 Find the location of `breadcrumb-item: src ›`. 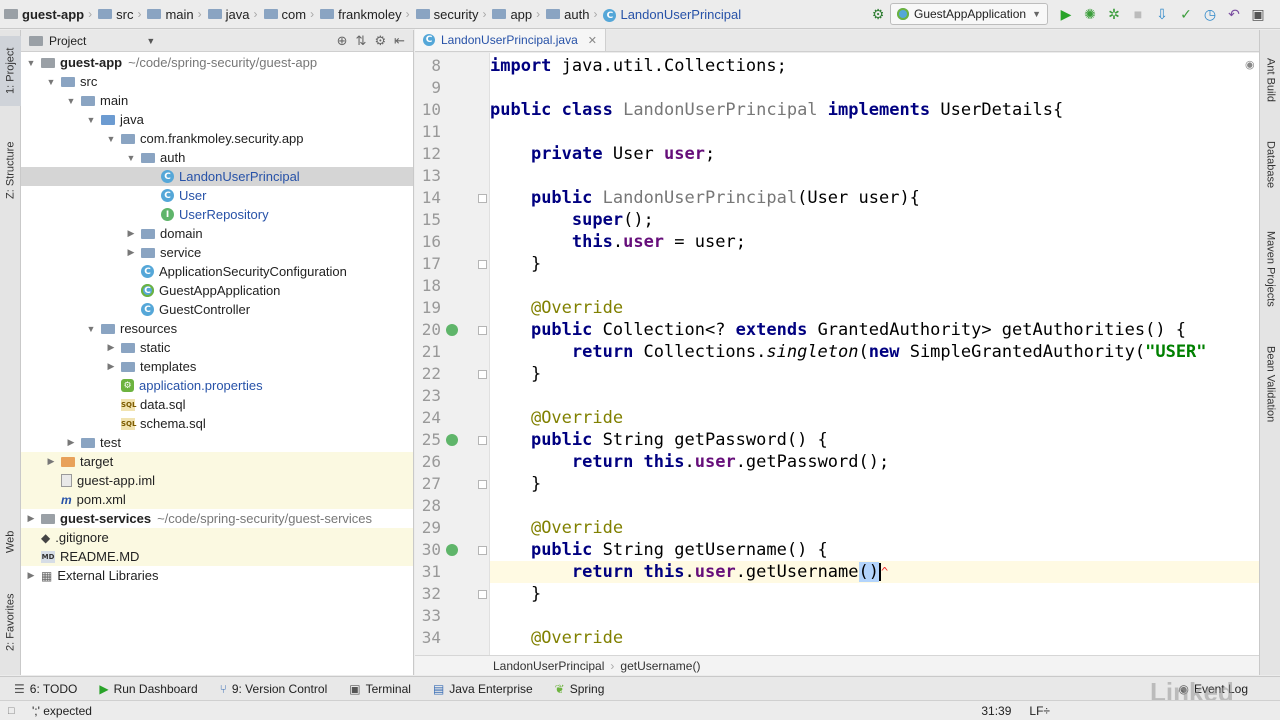

breadcrumb-item: src › is located at coordinates (118, 14).